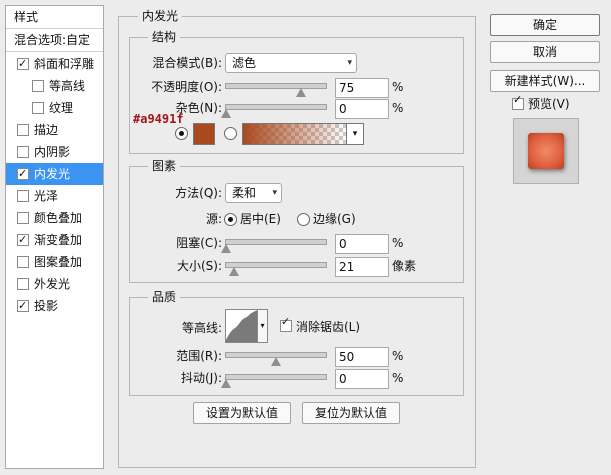 The width and height of the screenshot is (611, 475). Describe the element at coordinates (274, 381) in the screenshot. I see `jitter-slider` at that location.